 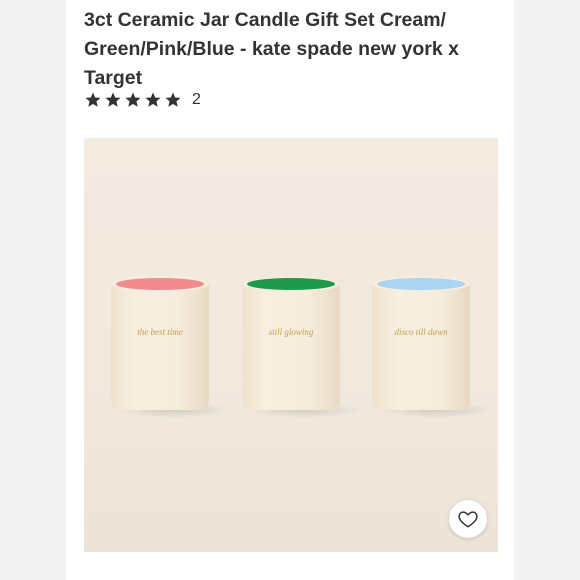 What do you see at coordinates (142, 100) in the screenshot?
I see `rating-summary: 2` at bounding box center [142, 100].